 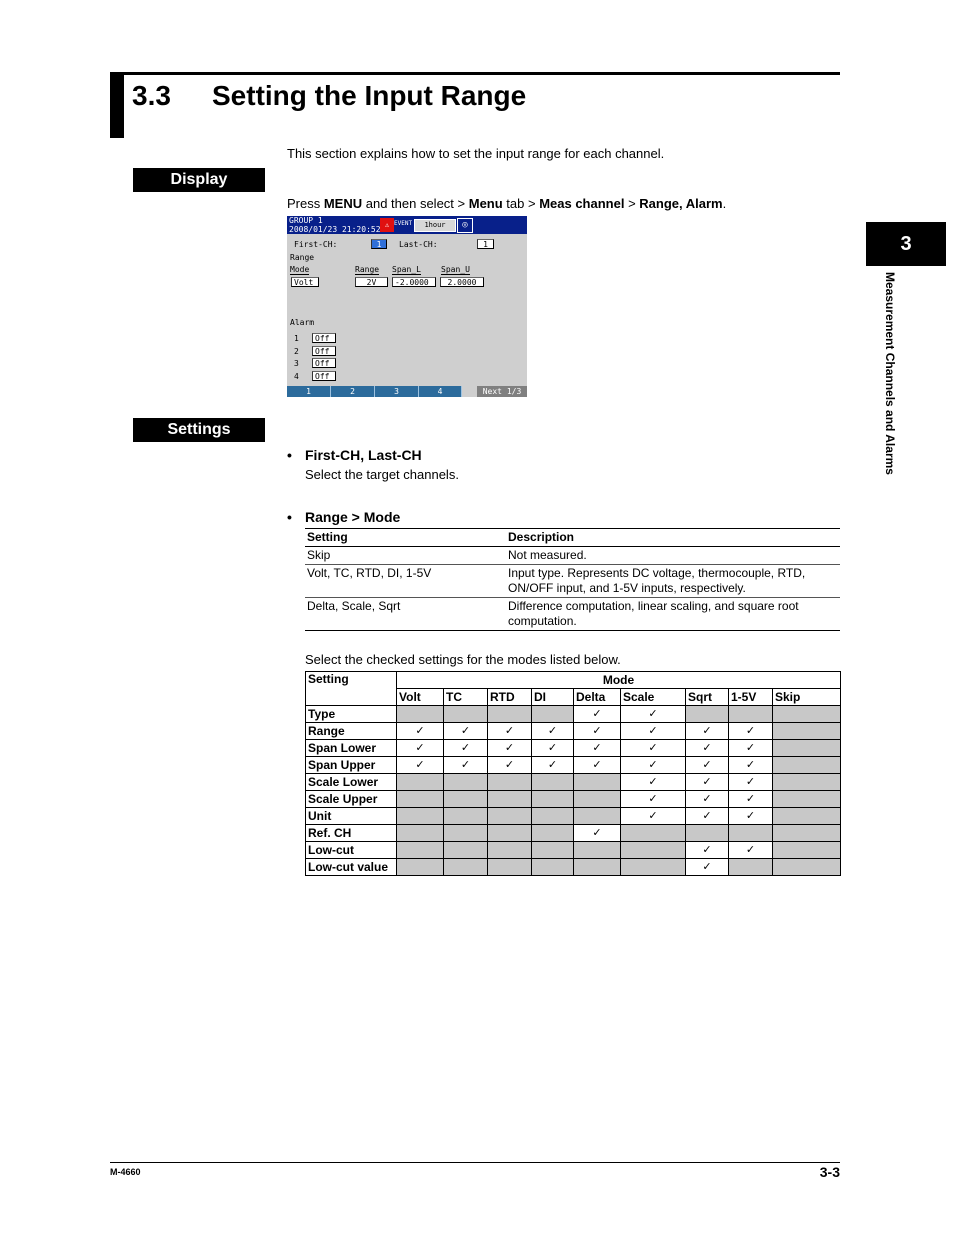 What do you see at coordinates (369, 95) in the screenshot?
I see `section-title: Setting the Input Range` at bounding box center [369, 95].